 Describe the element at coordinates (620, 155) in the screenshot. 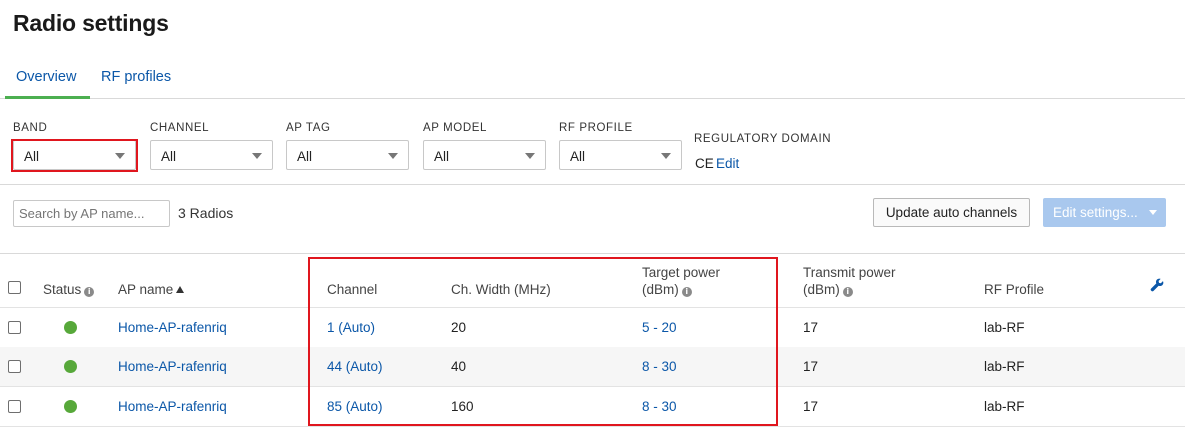

I see `rf-profile-select: All` at that location.